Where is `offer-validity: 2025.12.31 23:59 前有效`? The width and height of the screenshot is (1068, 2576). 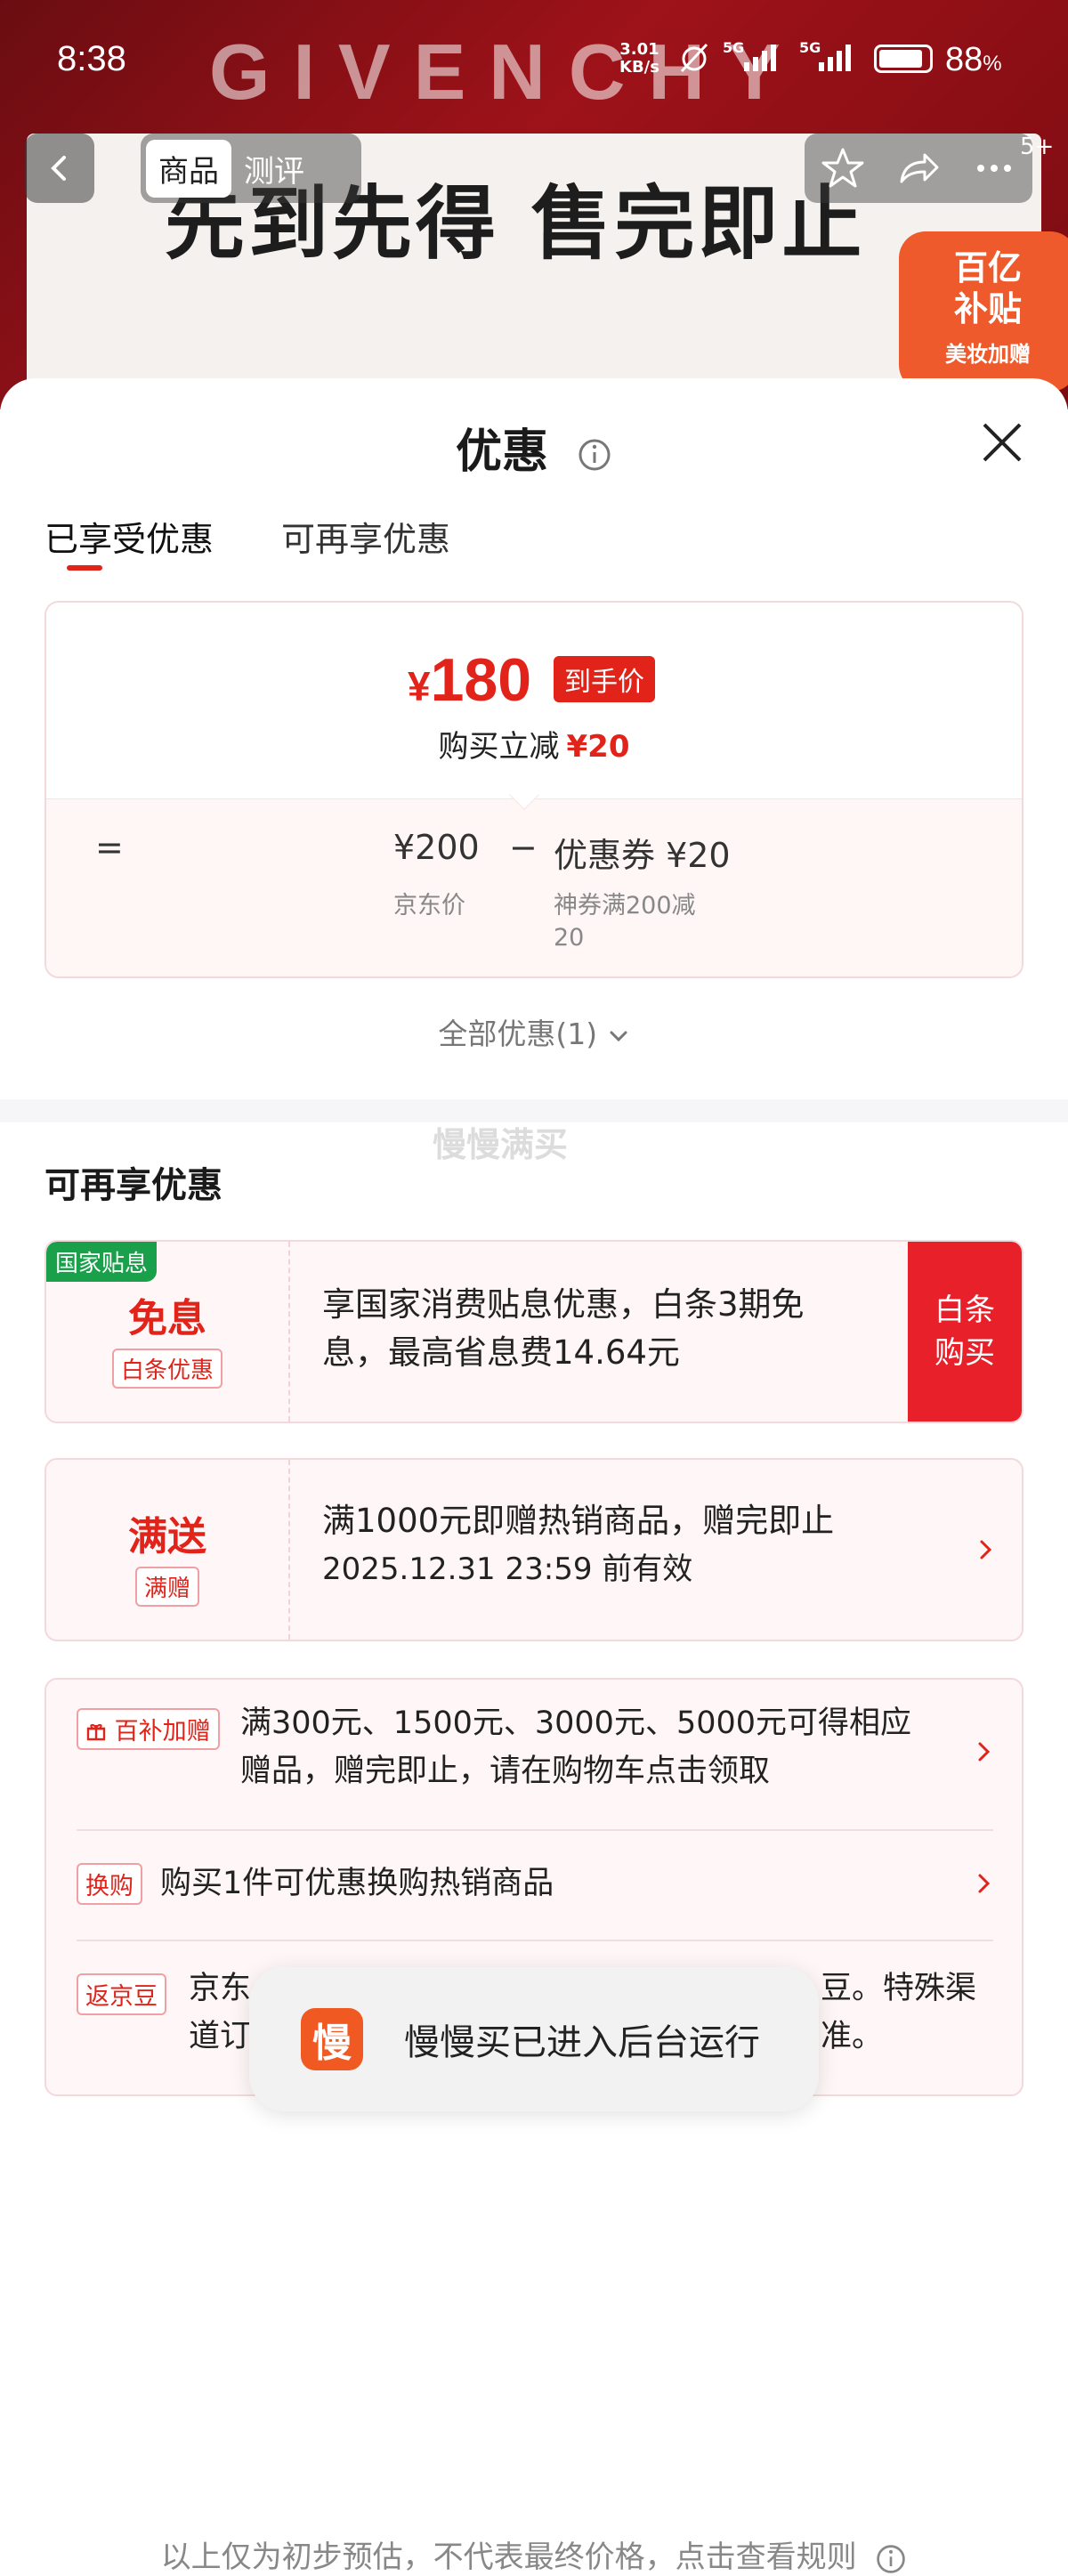
offer-validity: 2025.12.31 23:59 前有效 is located at coordinates (507, 1569).